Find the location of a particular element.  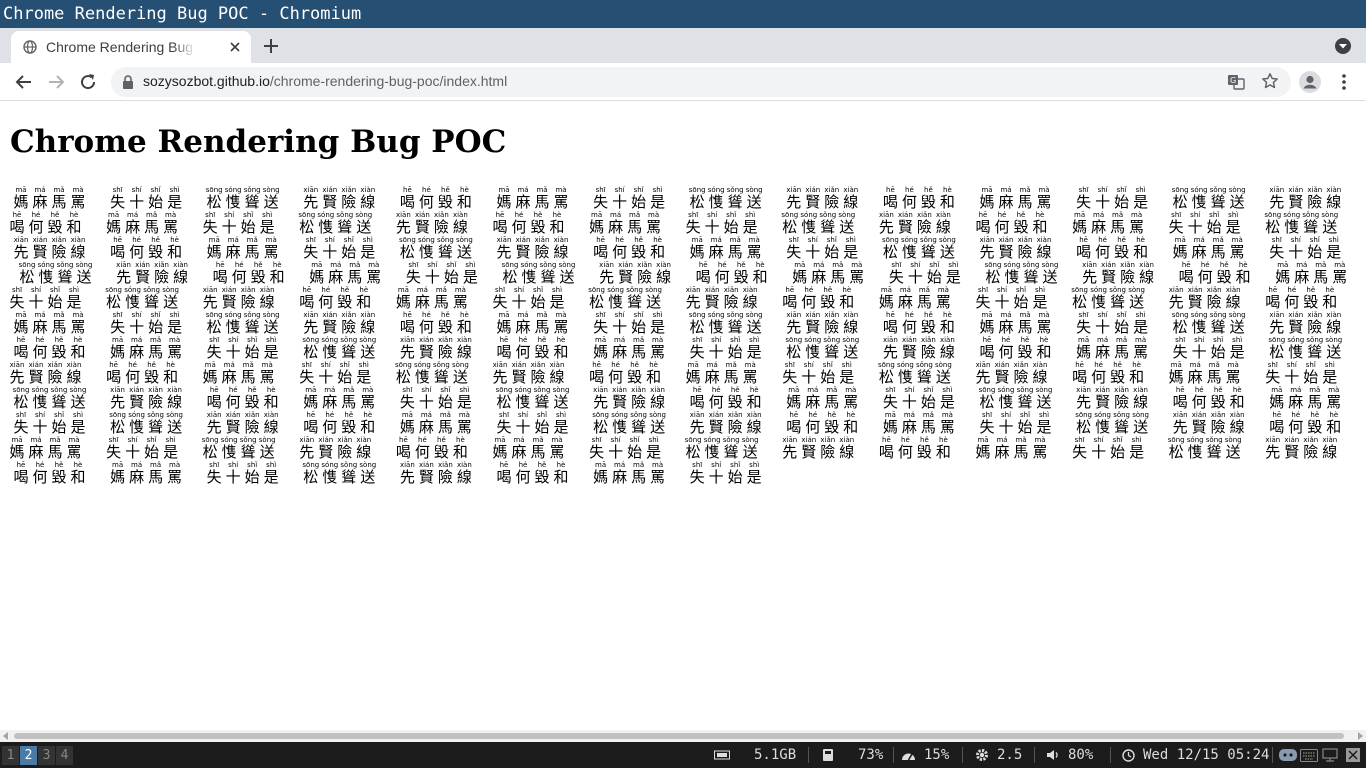

close-icon is located at coordinates (235, 47).